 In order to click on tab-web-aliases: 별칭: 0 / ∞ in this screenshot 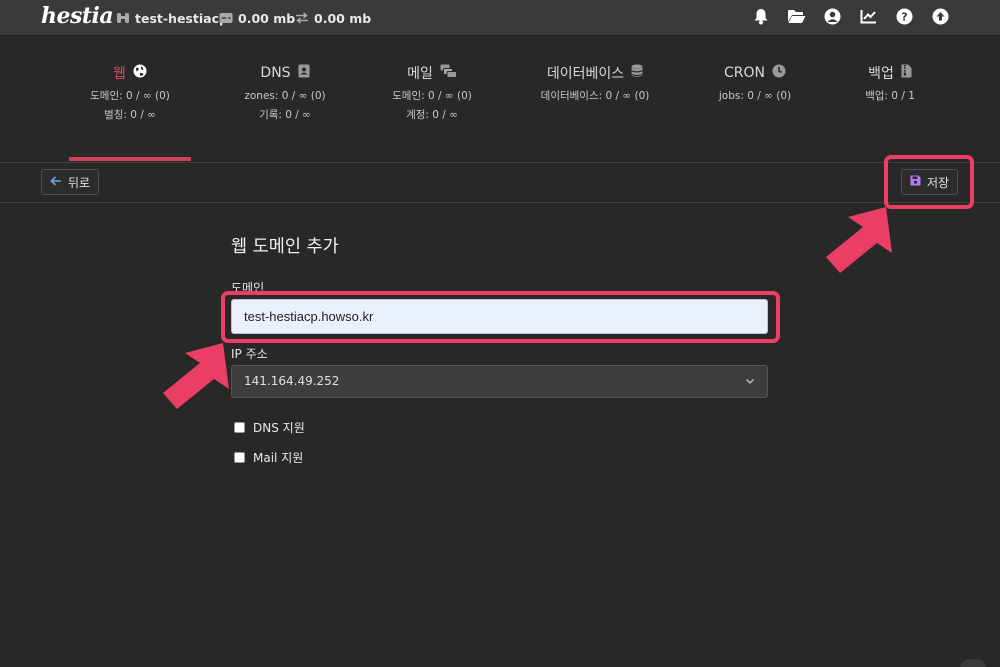, I will do `click(130, 115)`.